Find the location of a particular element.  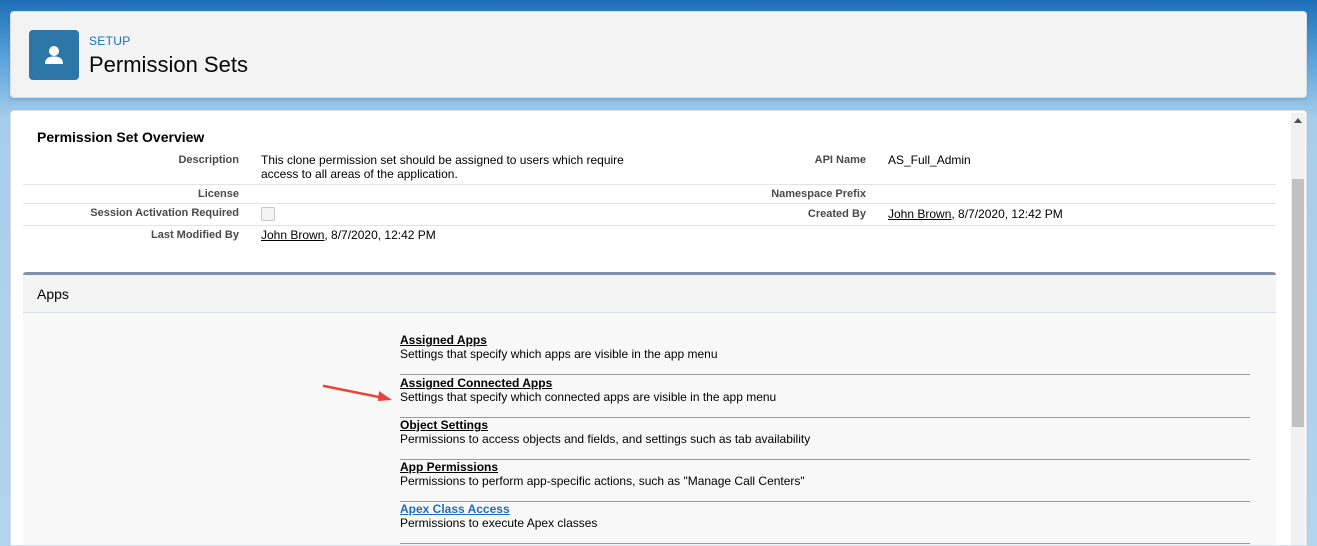

last-modified-date: , 8/7/2020, 12:42 PM is located at coordinates (380, 235).